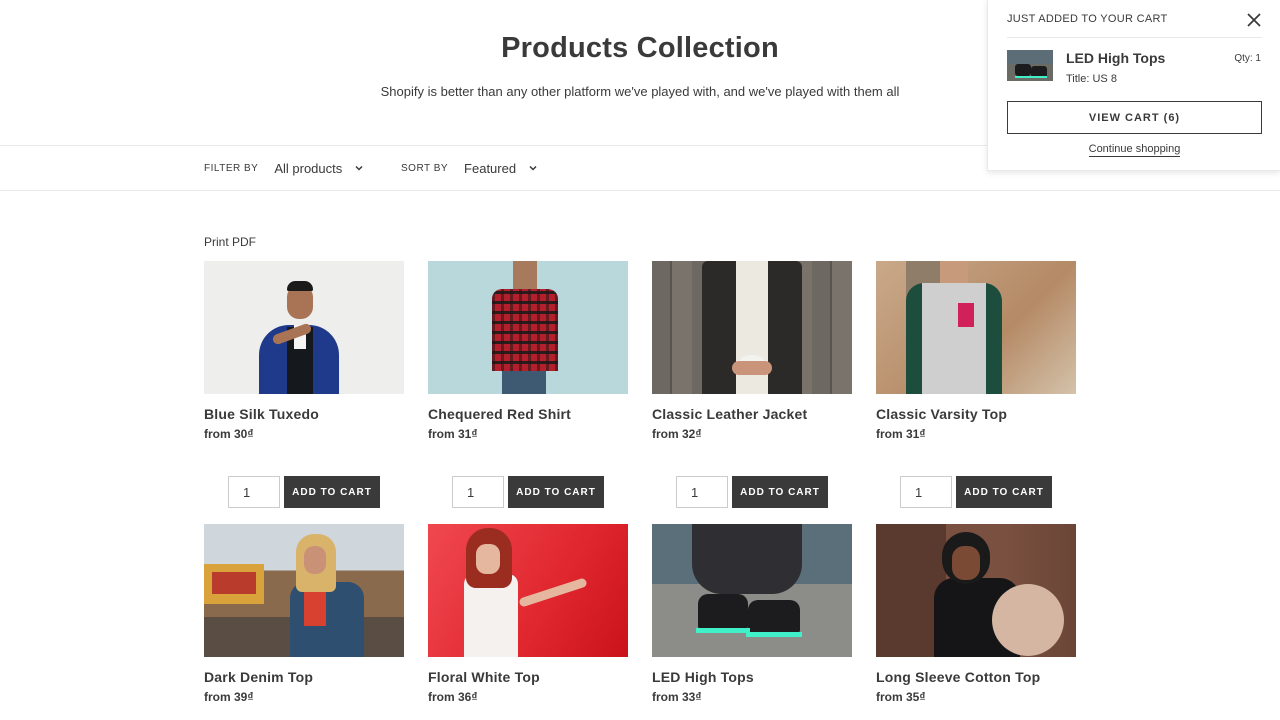  Describe the element at coordinates (1091, 79) in the screenshot. I see `cart-product-variant: Title: US 8` at that location.